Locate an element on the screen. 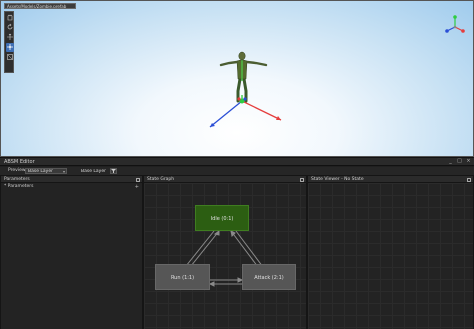  state-node-idle: Idle (0:1) is located at coordinates (222, 218).